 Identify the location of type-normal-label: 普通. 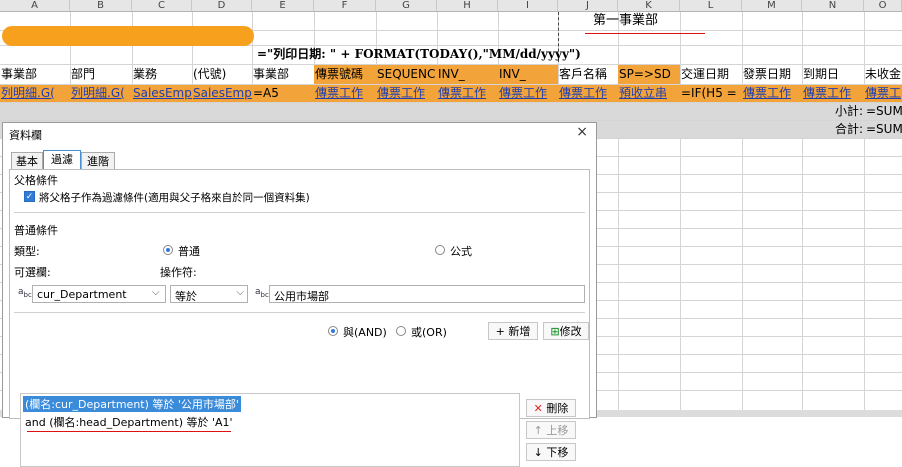
(189, 251).